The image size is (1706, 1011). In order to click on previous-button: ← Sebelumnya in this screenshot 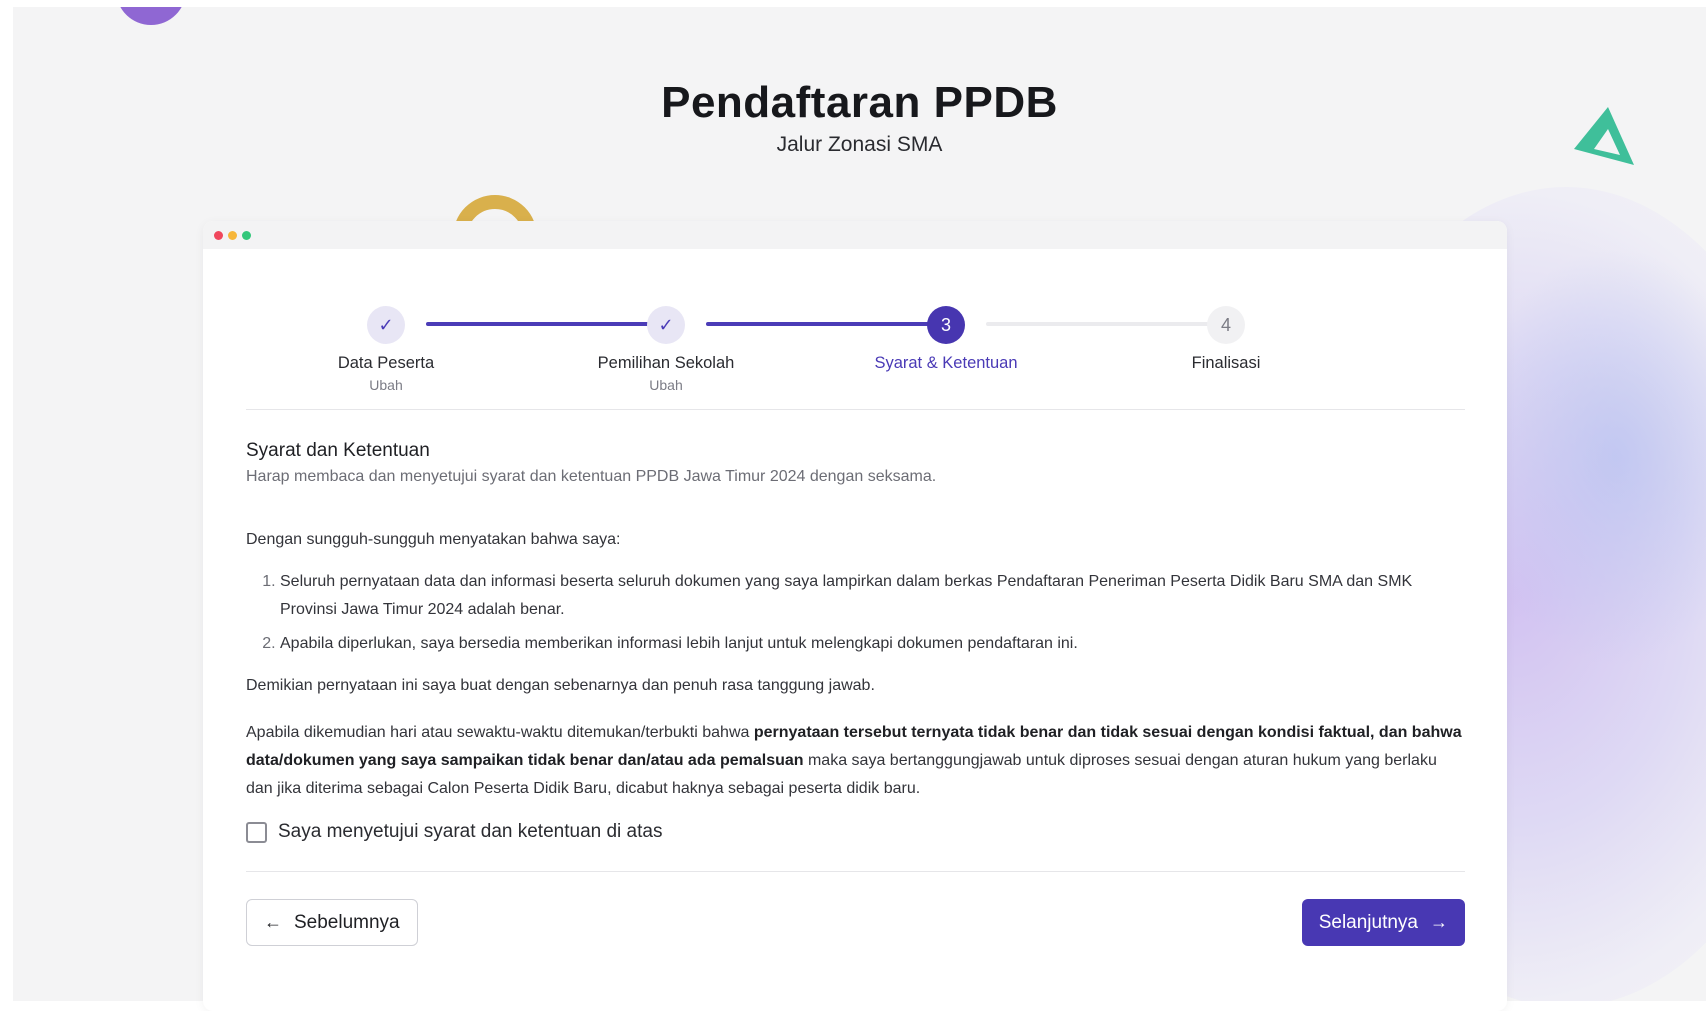, I will do `click(332, 922)`.